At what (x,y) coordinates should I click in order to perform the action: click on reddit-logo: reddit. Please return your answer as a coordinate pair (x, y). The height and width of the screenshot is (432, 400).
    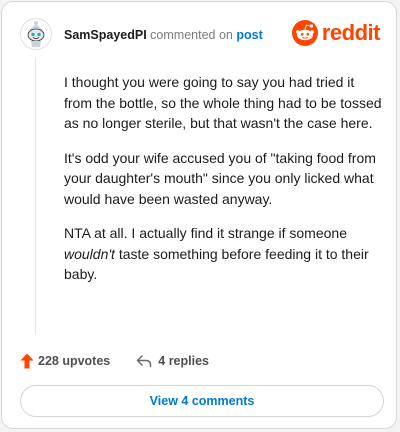
    Looking at the image, I should click on (336, 33).